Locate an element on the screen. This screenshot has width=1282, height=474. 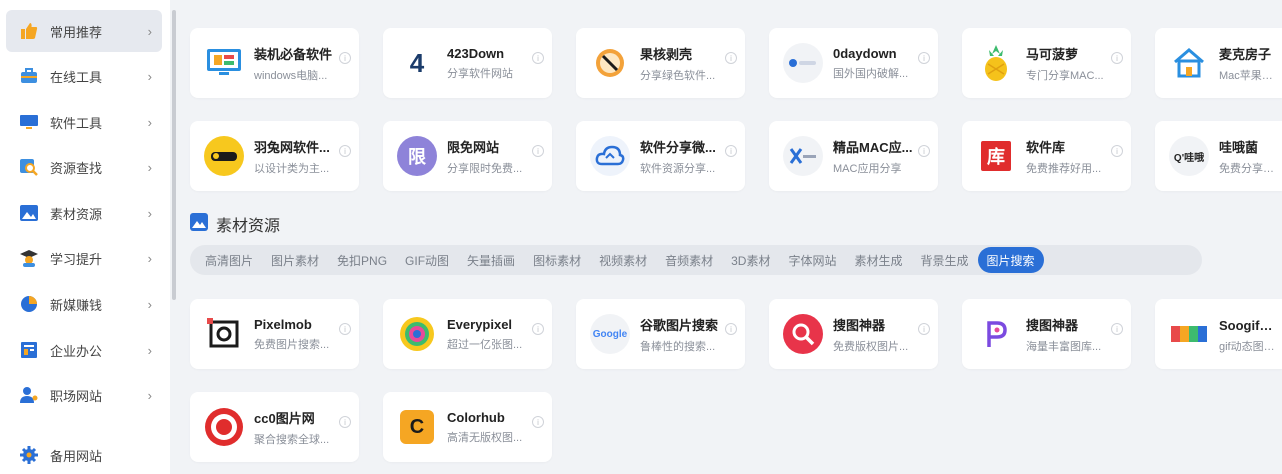
sidebar-item-material-resources: 素材资源 › is located at coordinates (84, 213).